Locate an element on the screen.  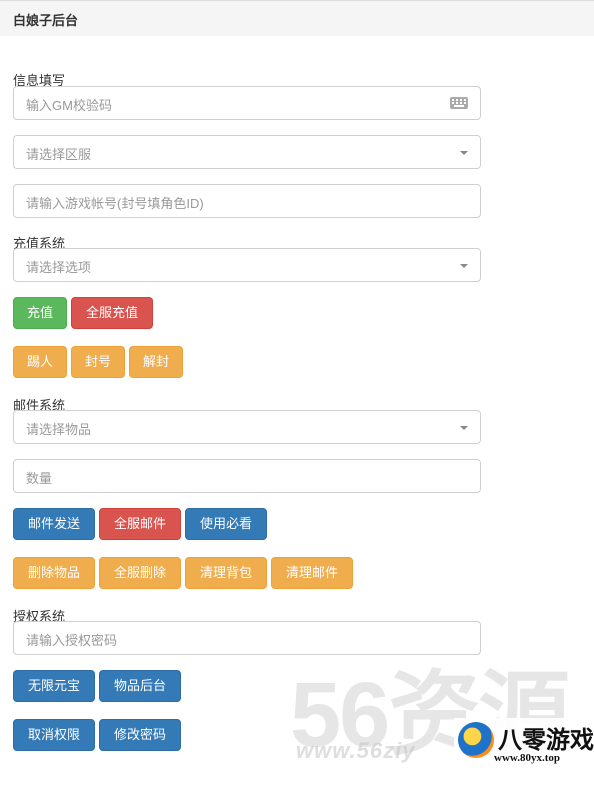
gm-code-input: 输入GM校验码 is located at coordinates (247, 103).